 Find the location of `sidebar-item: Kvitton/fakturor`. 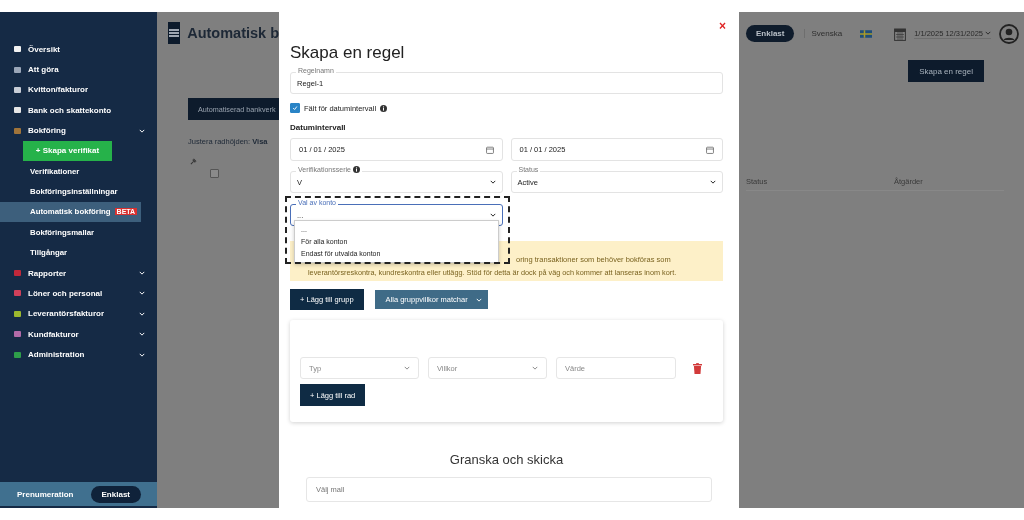

sidebar-item: Kvitton/fakturor is located at coordinates (78, 90).